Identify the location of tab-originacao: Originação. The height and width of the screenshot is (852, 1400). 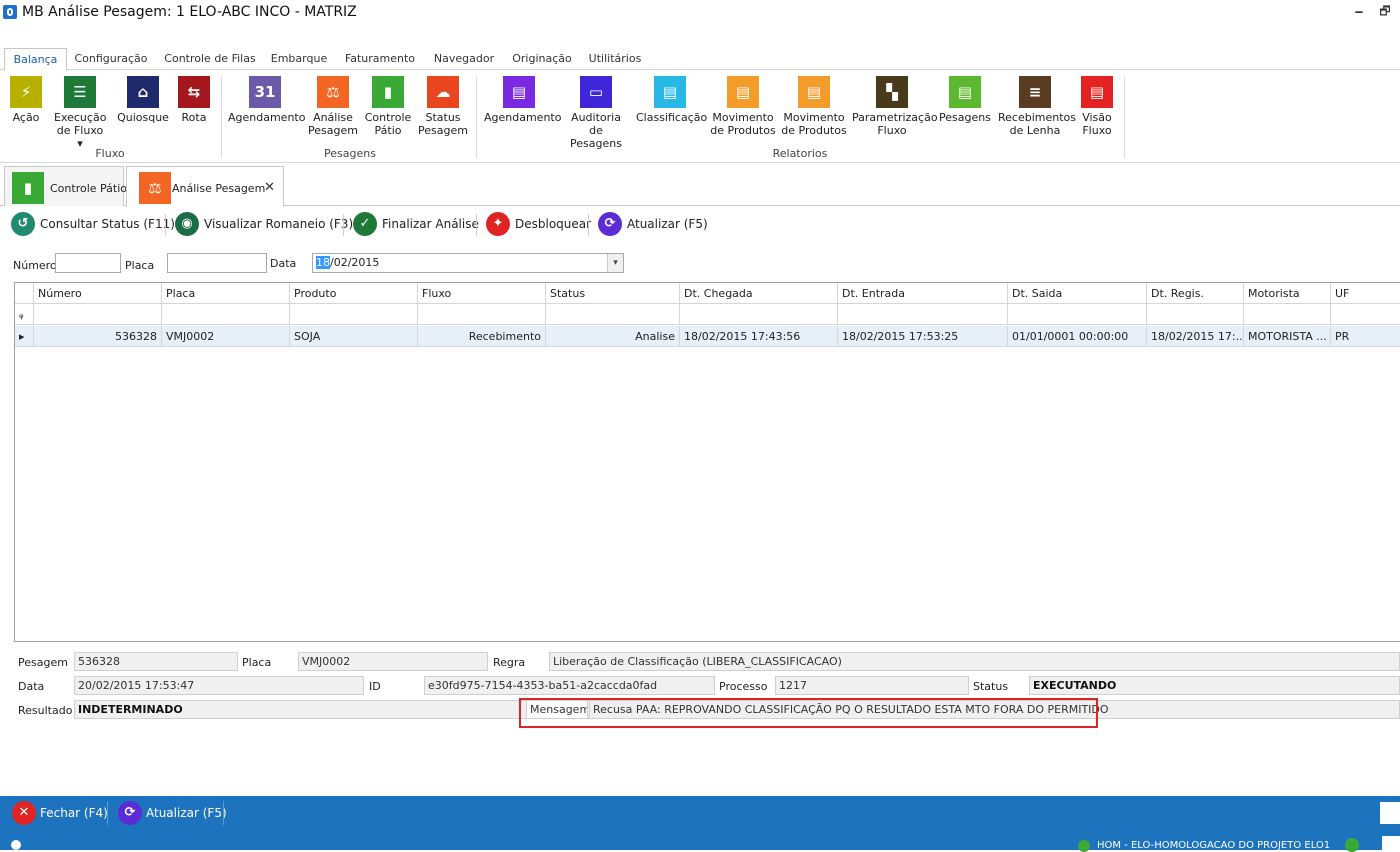
(542, 59).